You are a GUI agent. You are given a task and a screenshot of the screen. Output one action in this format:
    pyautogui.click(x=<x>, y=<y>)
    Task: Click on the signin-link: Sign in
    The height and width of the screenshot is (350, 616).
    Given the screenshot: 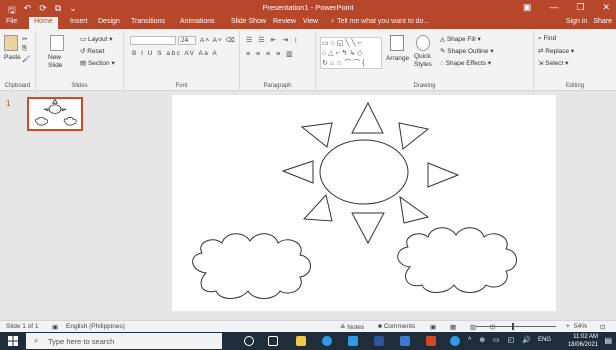 What is the action you would take?
    pyautogui.click(x=576, y=21)
    